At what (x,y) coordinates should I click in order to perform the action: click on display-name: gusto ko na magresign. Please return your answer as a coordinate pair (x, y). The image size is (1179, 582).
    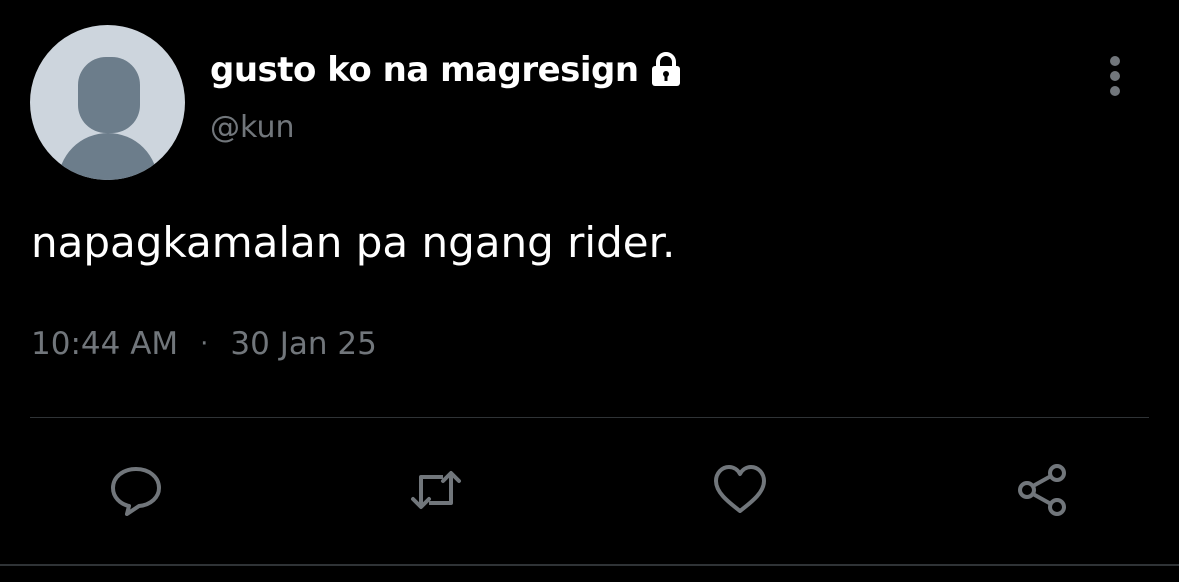
    Looking at the image, I should click on (424, 70).